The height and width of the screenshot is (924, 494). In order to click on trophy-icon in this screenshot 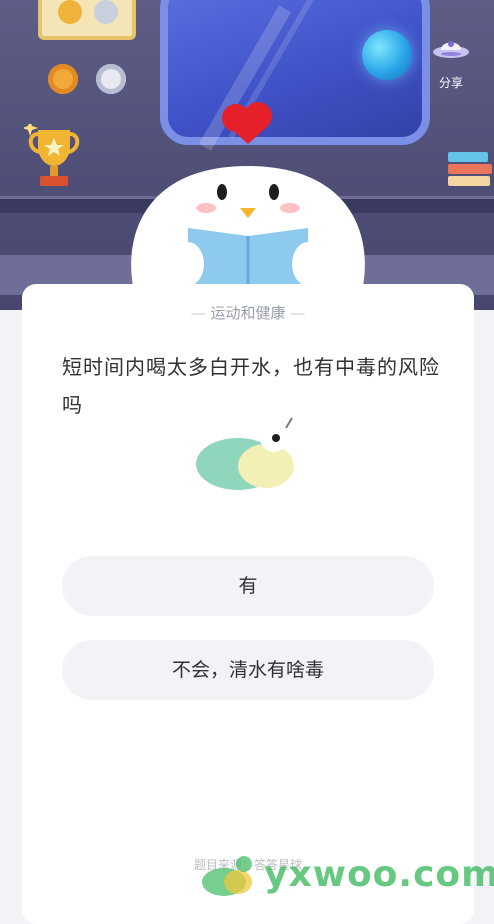, I will do `click(52, 155)`.